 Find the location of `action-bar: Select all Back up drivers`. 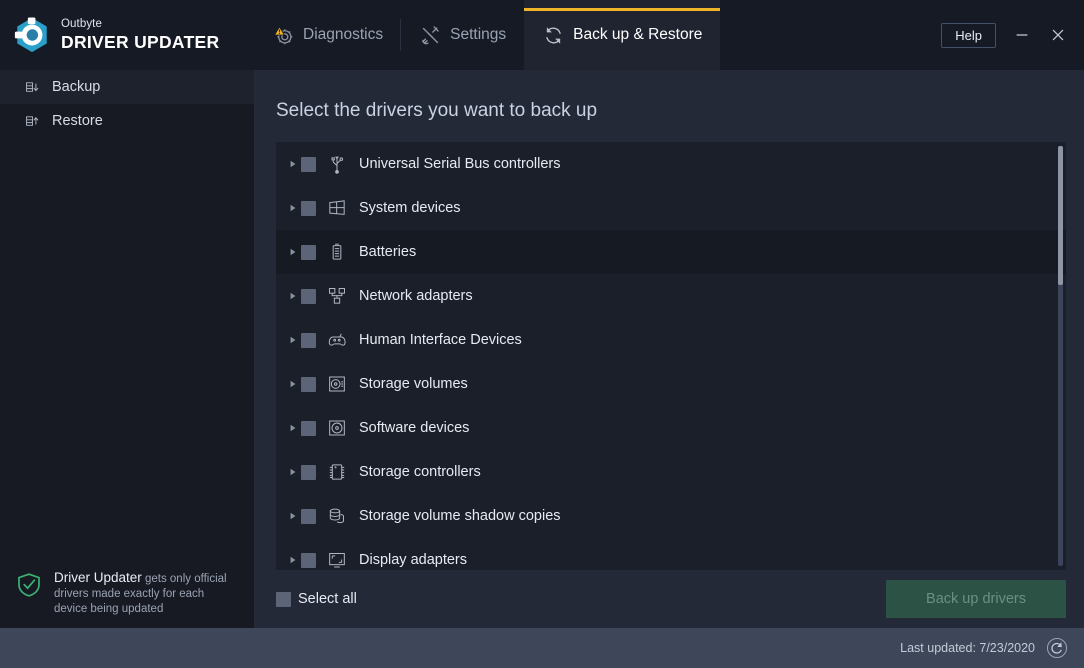

action-bar: Select all Back up drivers is located at coordinates (669, 599).